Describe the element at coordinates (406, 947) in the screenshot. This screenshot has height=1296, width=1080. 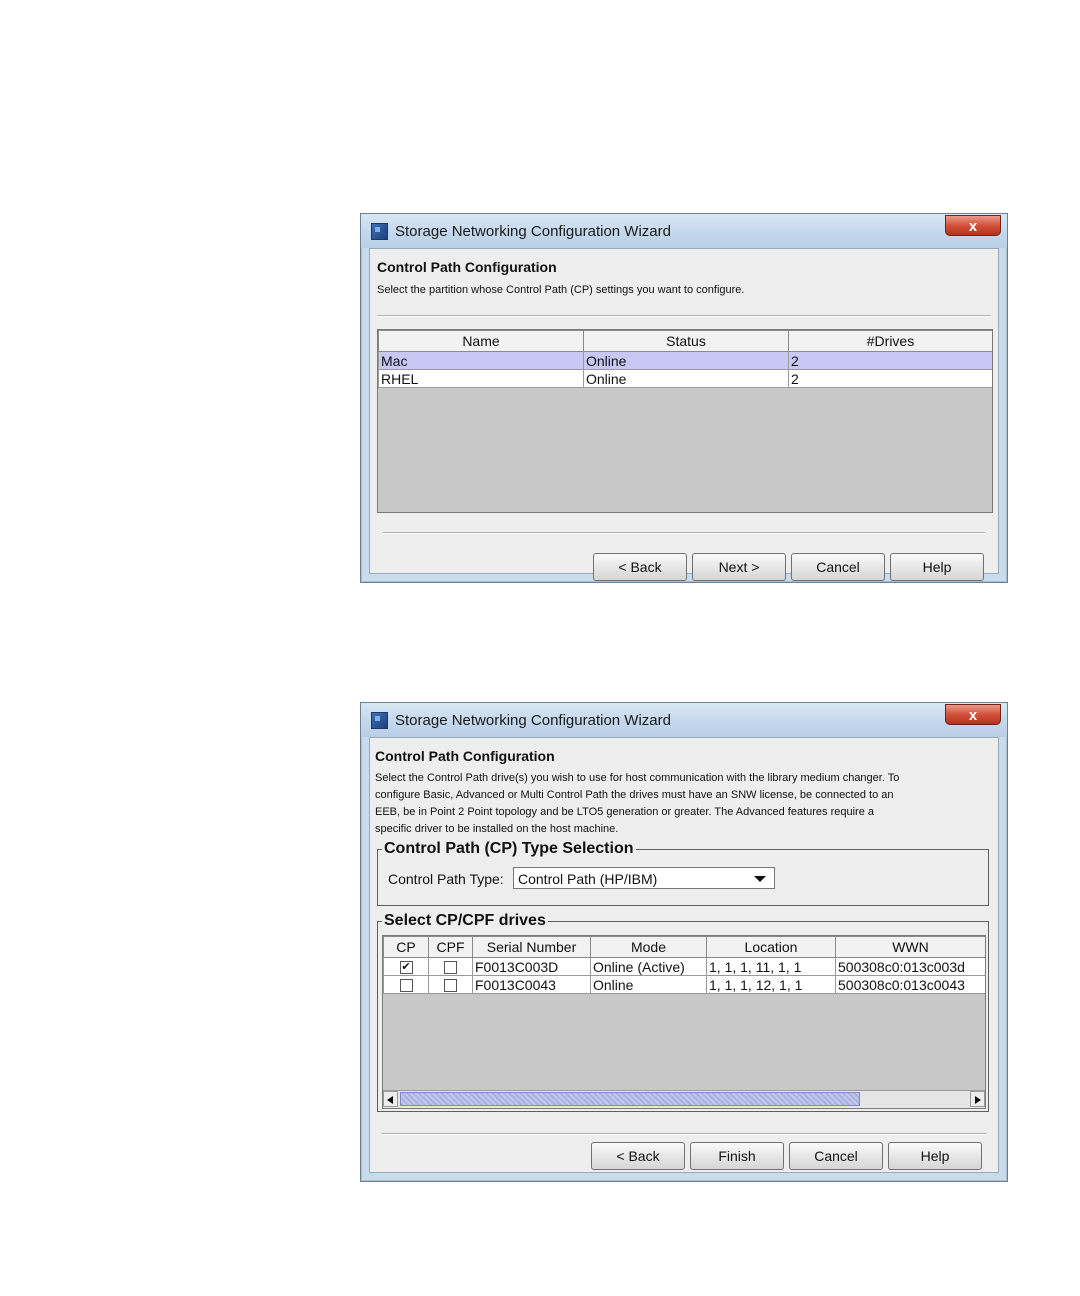
I see `column-header-cp: CP` at that location.